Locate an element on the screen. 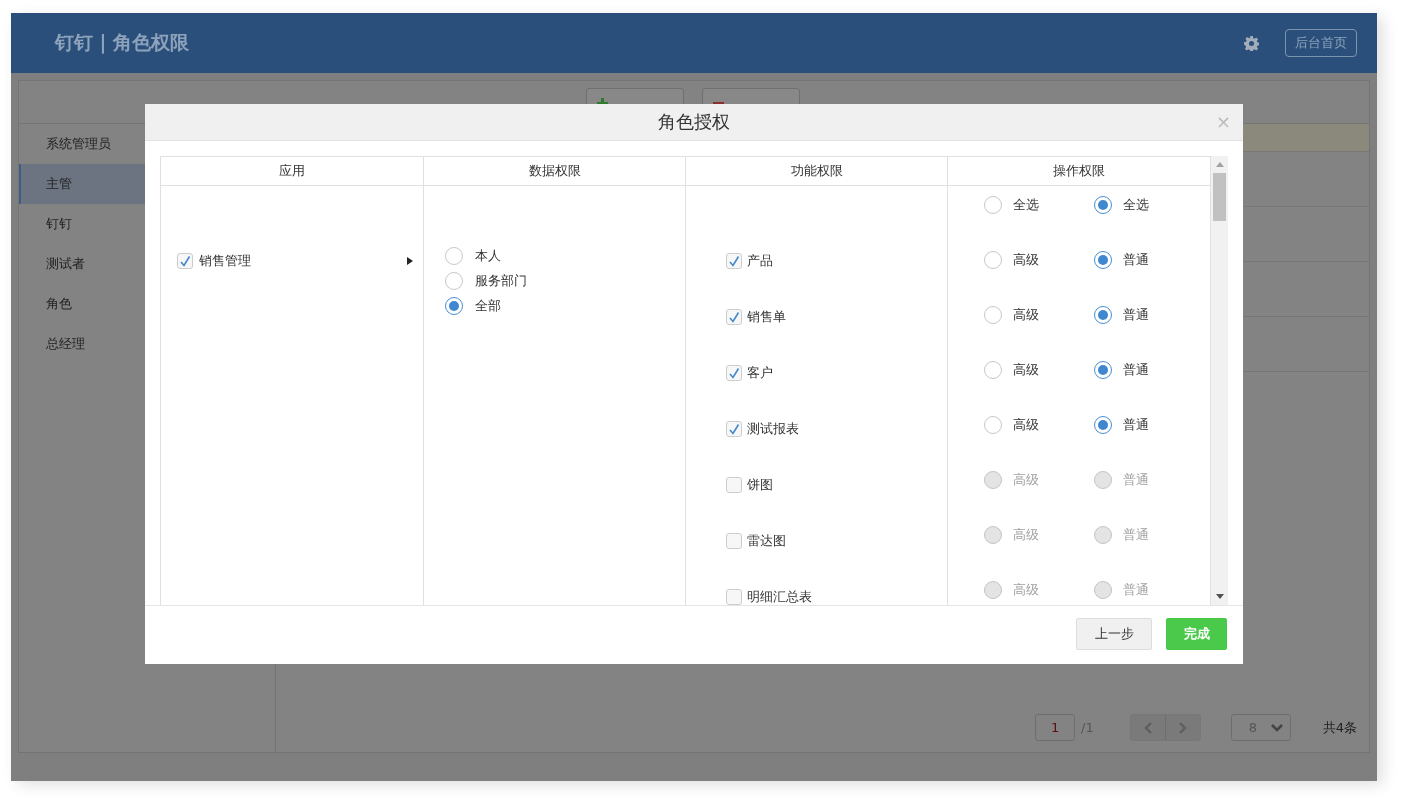 The height and width of the screenshot is (807, 1405). back-button: 上一步 is located at coordinates (1114, 634).